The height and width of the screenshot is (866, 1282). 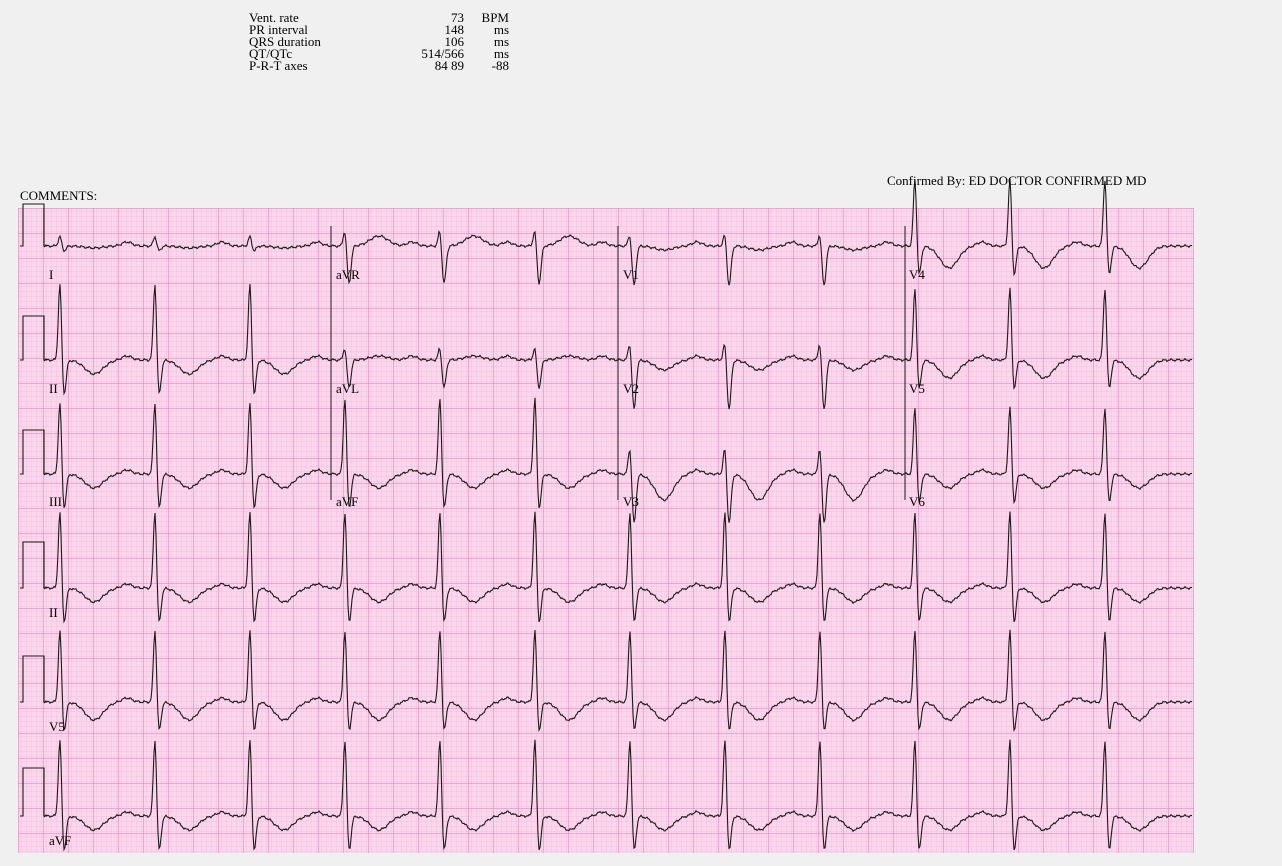 I want to click on lead-label: III, so click(x=55, y=501).